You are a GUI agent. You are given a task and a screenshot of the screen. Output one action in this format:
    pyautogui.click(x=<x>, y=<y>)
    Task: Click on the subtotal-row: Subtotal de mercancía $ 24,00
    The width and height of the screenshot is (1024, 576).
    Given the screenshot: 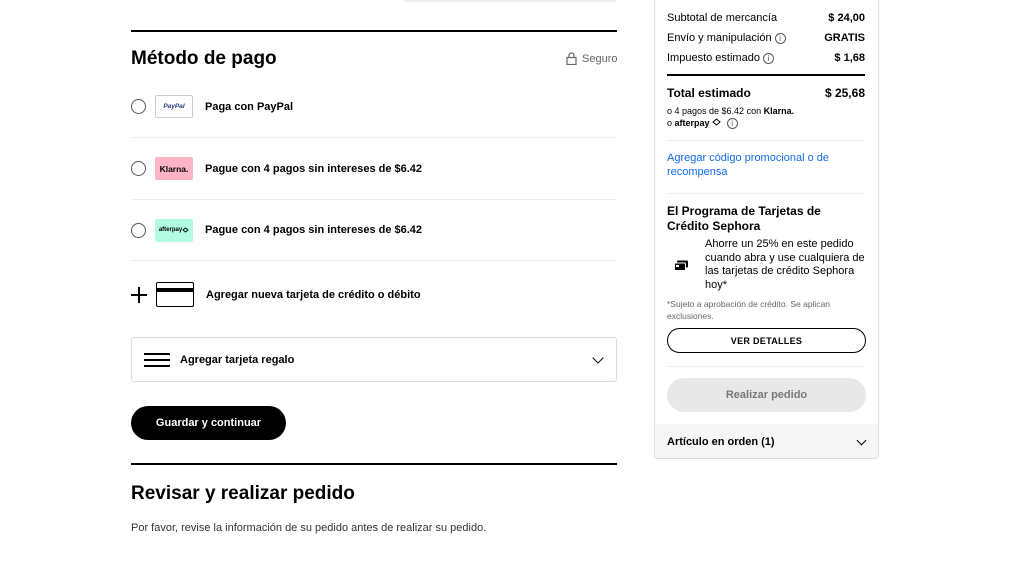 What is the action you would take?
    pyautogui.click(x=766, y=18)
    